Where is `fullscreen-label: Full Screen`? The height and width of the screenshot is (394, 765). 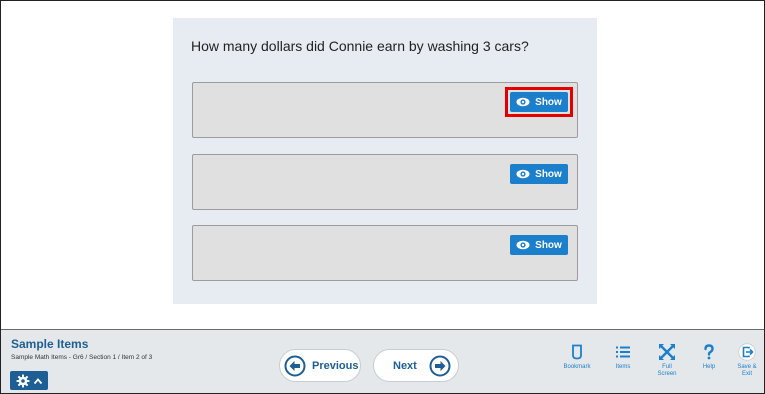
fullscreen-label: Full Screen is located at coordinates (666, 371).